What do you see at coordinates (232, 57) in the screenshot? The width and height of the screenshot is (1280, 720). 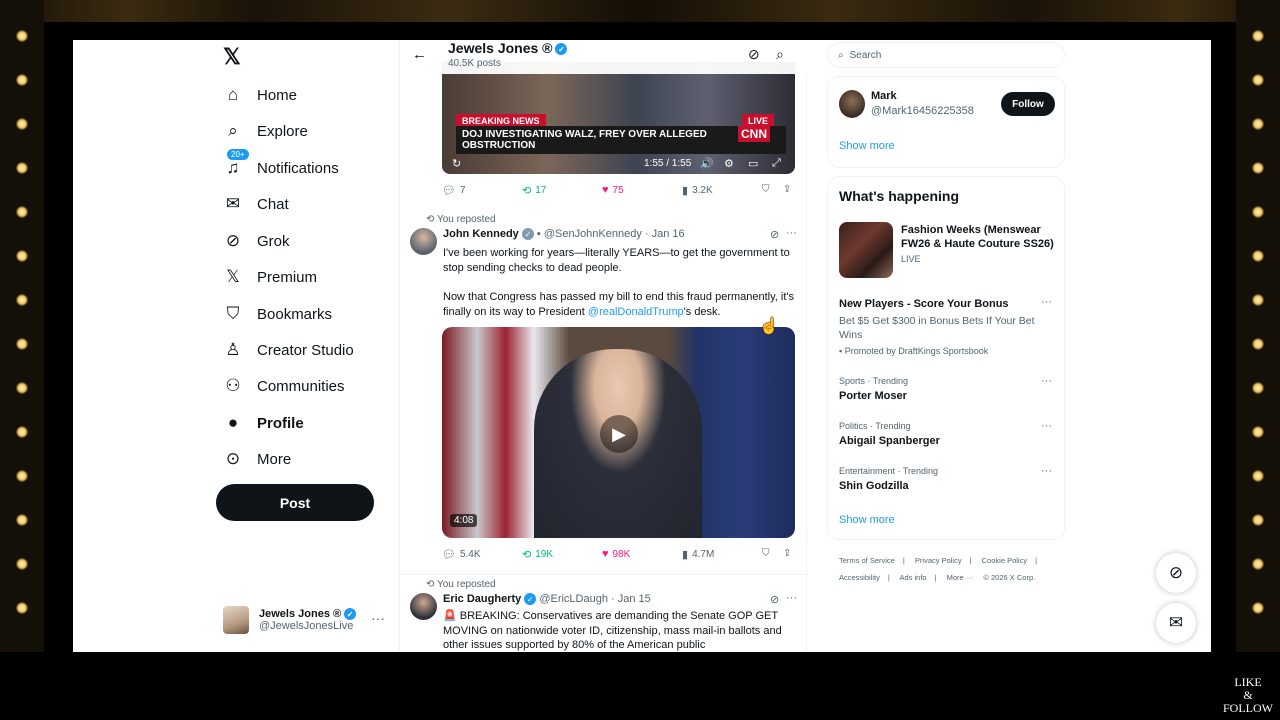 I see `x-logo-icon: 𝕏` at bounding box center [232, 57].